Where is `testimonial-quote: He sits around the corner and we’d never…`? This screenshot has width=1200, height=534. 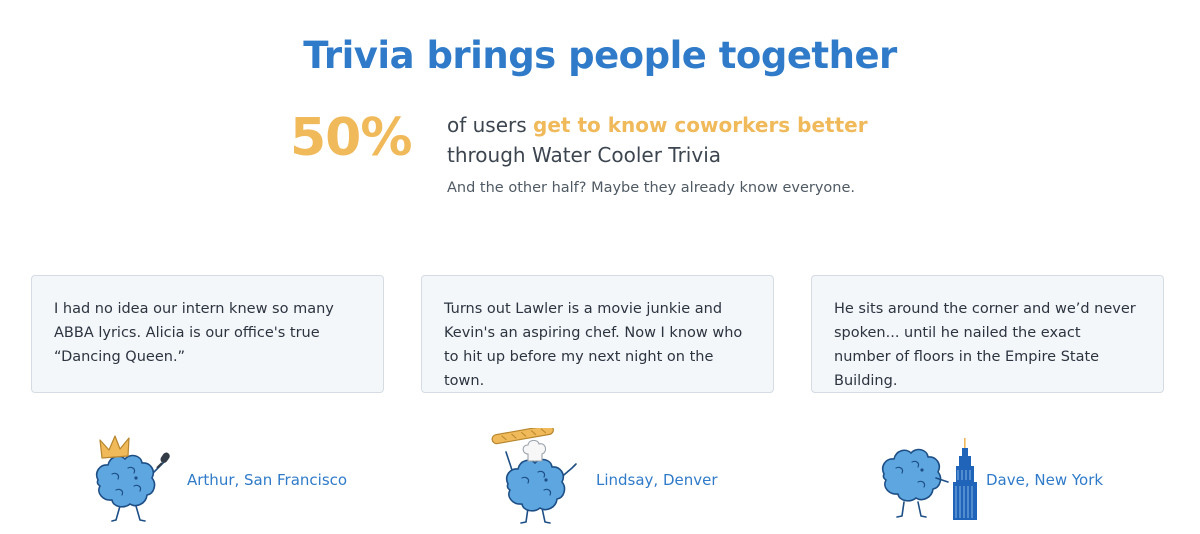
testimonial-quote: He sits around the corner and we’d never… is located at coordinates (985, 345).